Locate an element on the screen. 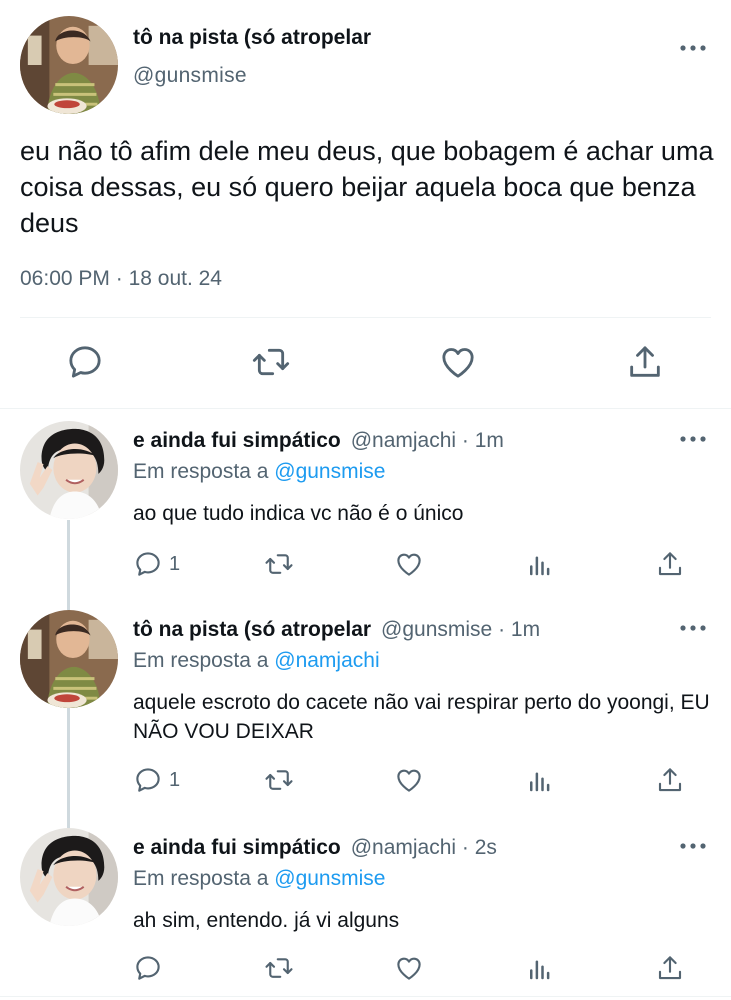 The height and width of the screenshot is (1000, 731). replying-to: Em resposta a @namjachi is located at coordinates (256, 661).